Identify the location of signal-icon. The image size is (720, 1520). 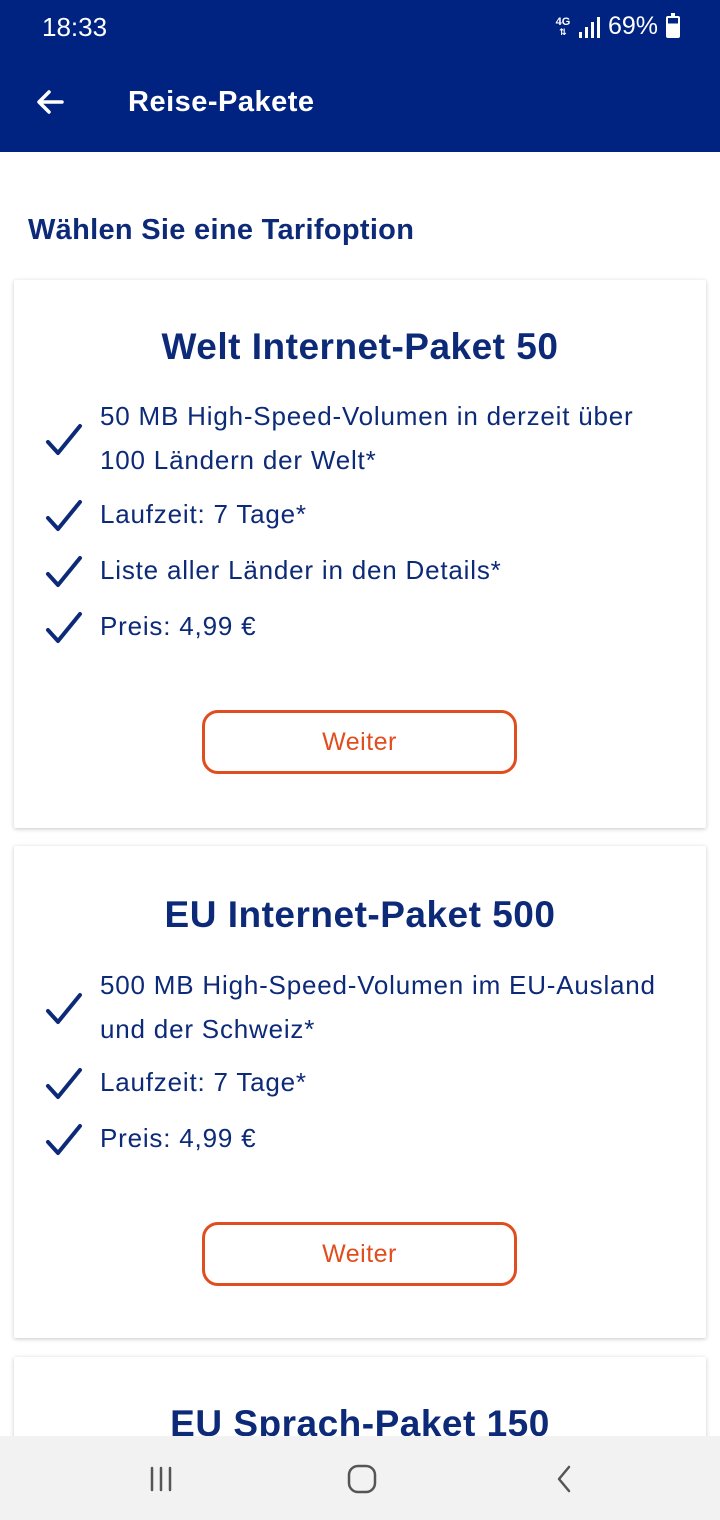
(589, 27).